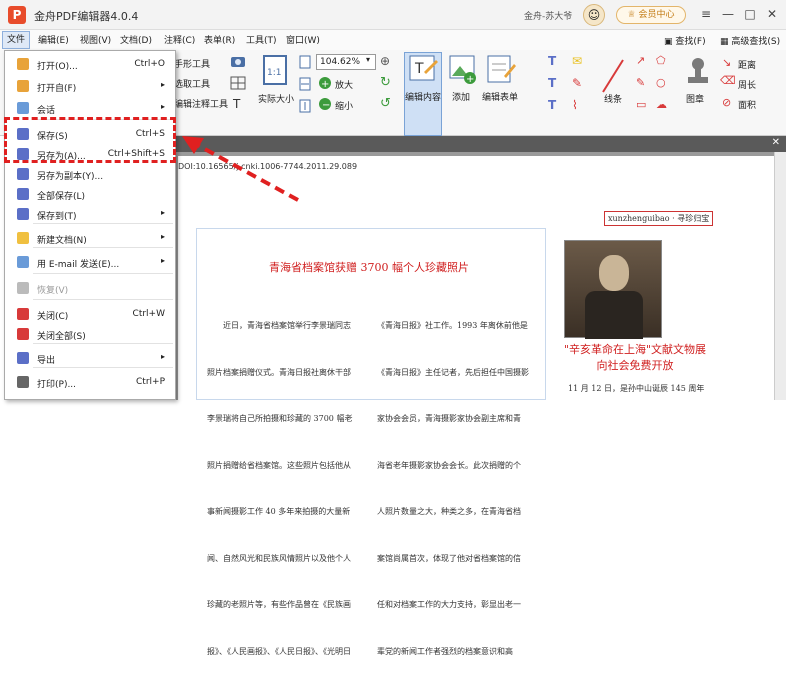  What do you see at coordinates (86, 16) in the screenshot?
I see `app-title: 金舟PDF编辑器4.0.4` at bounding box center [86, 16].